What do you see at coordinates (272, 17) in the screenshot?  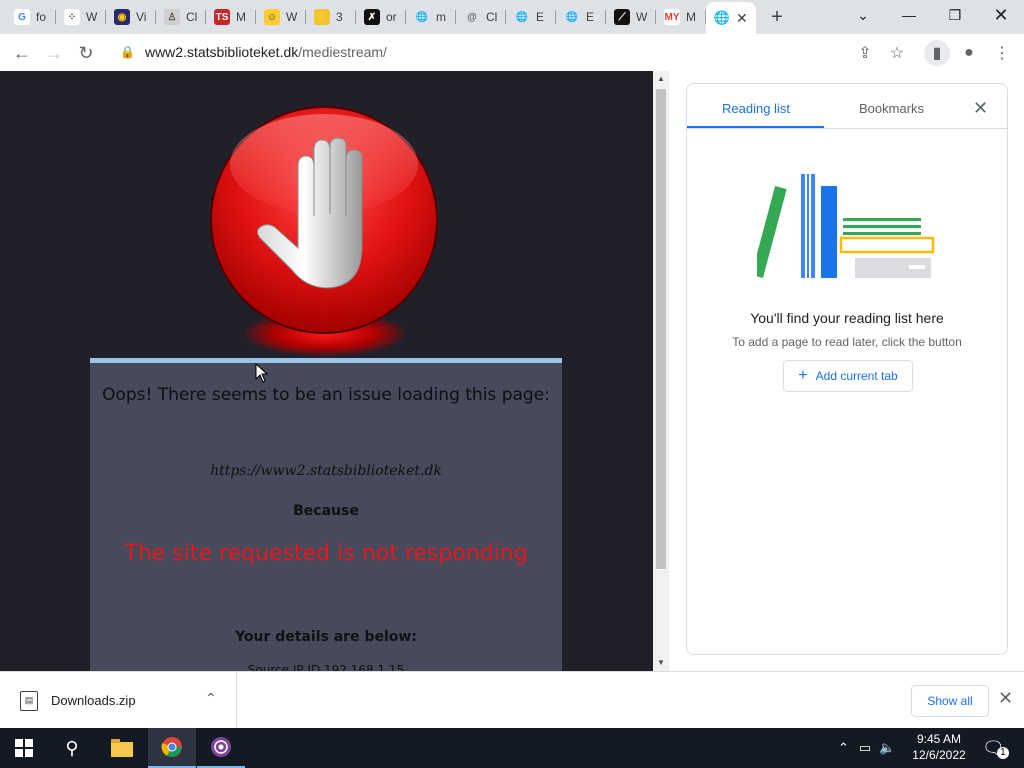 I see `tab-favicon-icon: ☺` at bounding box center [272, 17].